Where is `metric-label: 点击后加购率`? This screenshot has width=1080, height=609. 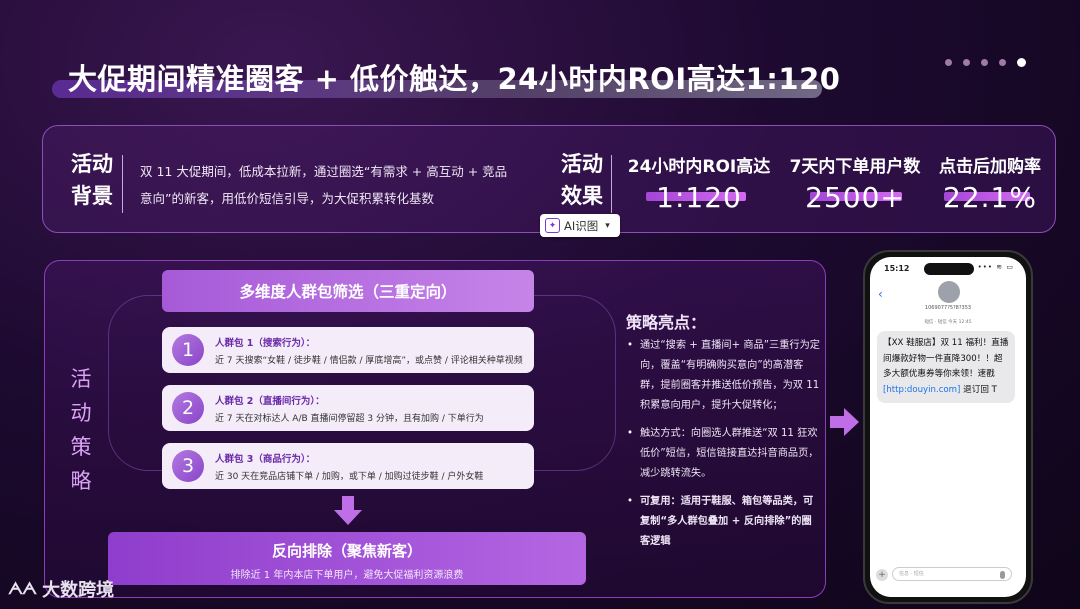
metric-label: 点击后加购率 is located at coordinates (990, 167).